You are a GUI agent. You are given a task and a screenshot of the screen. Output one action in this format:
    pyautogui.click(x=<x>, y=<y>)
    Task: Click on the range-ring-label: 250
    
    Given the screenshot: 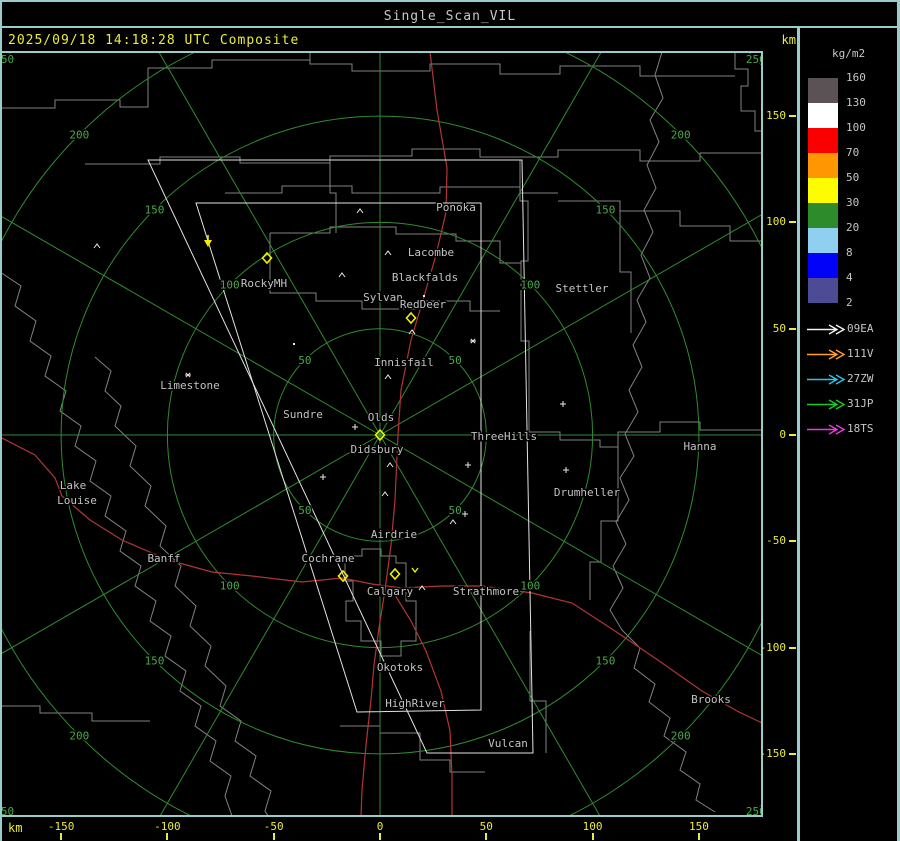 What is the action you would take?
    pyautogui.click(x=7, y=59)
    